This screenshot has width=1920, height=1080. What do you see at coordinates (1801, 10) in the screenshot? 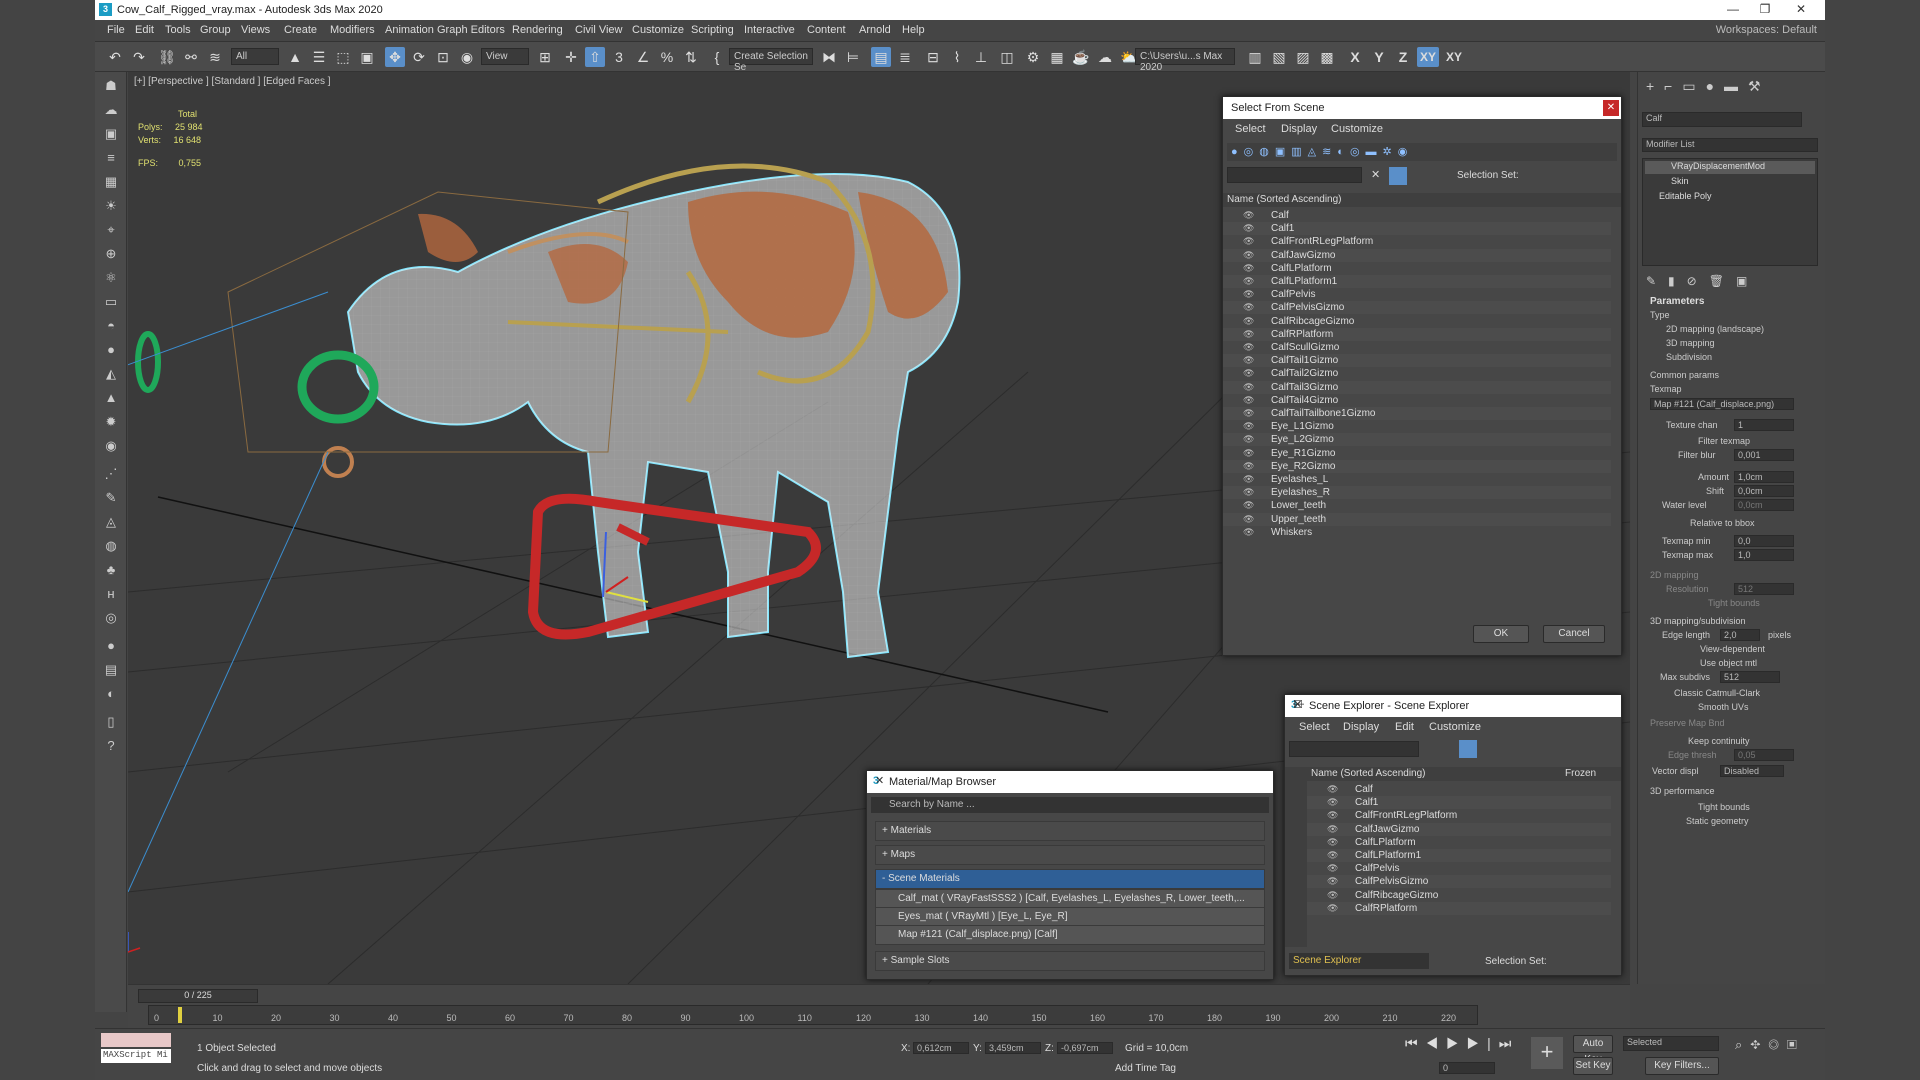
I see `close-button: ✕` at bounding box center [1801, 10].